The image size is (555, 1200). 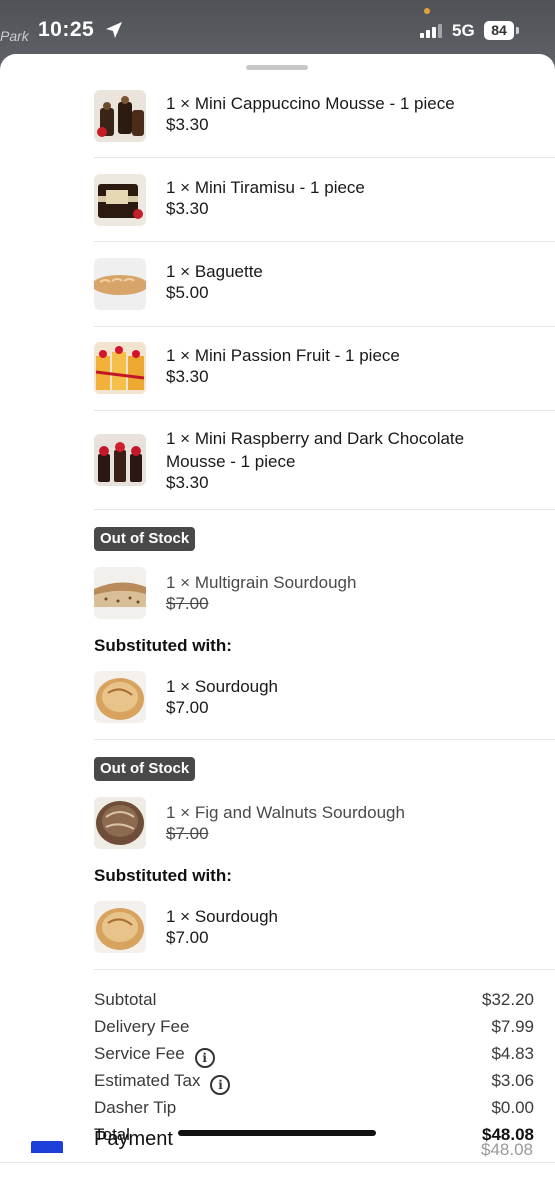 What do you see at coordinates (187, 292) in the screenshot?
I see `item-price: $5.00` at bounding box center [187, 292].